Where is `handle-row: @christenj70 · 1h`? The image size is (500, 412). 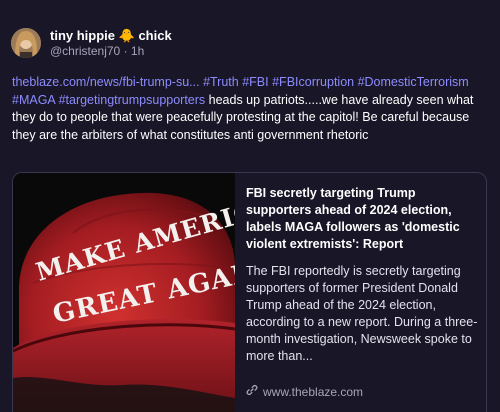
handle-row: @christenj70 · 1h is located at coordinates (97, 51).